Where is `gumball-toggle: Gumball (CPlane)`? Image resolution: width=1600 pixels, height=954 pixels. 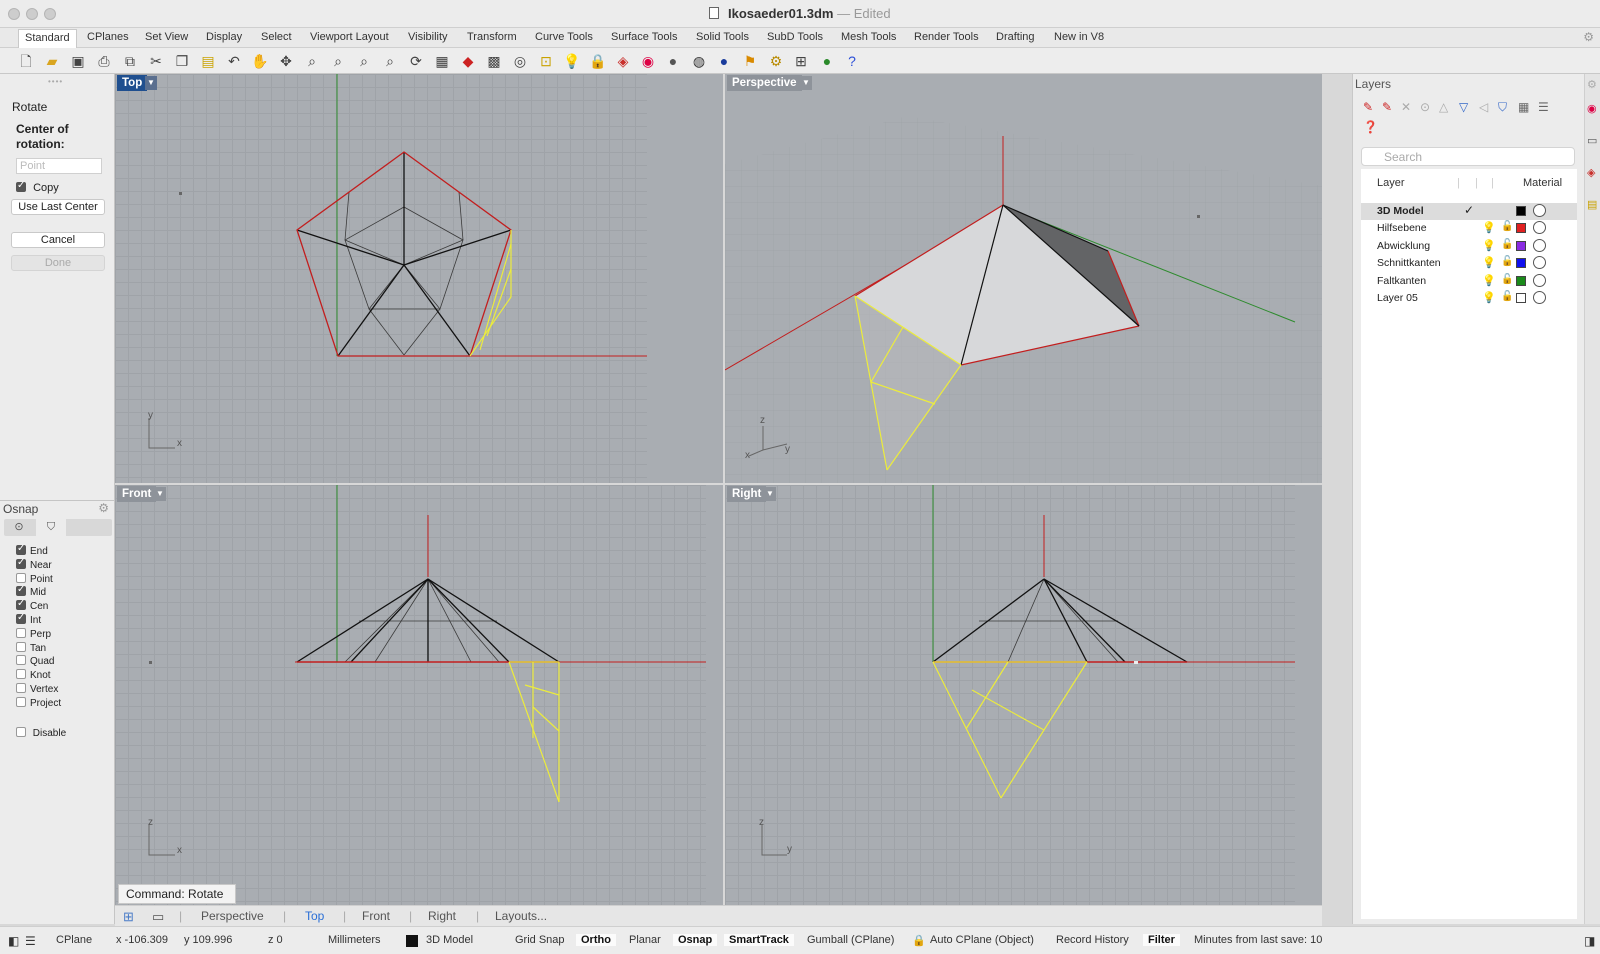
gumball-toggle: Gumball (CPlane) is located at coordinates (850, 940).